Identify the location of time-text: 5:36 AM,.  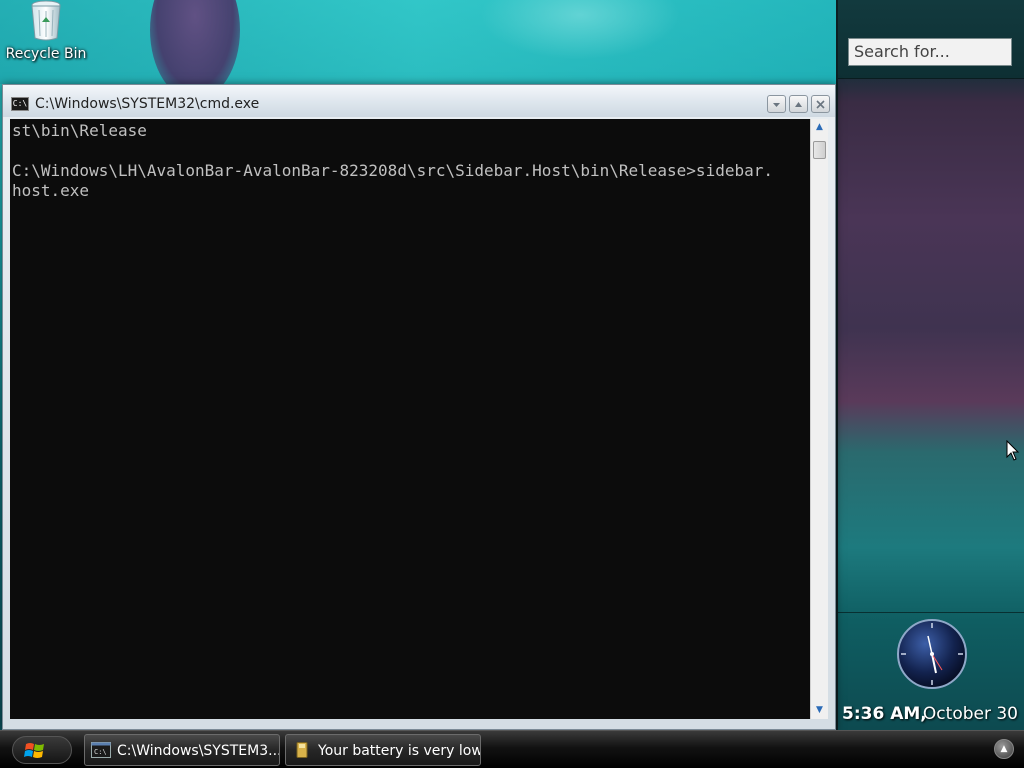
(884, 714).